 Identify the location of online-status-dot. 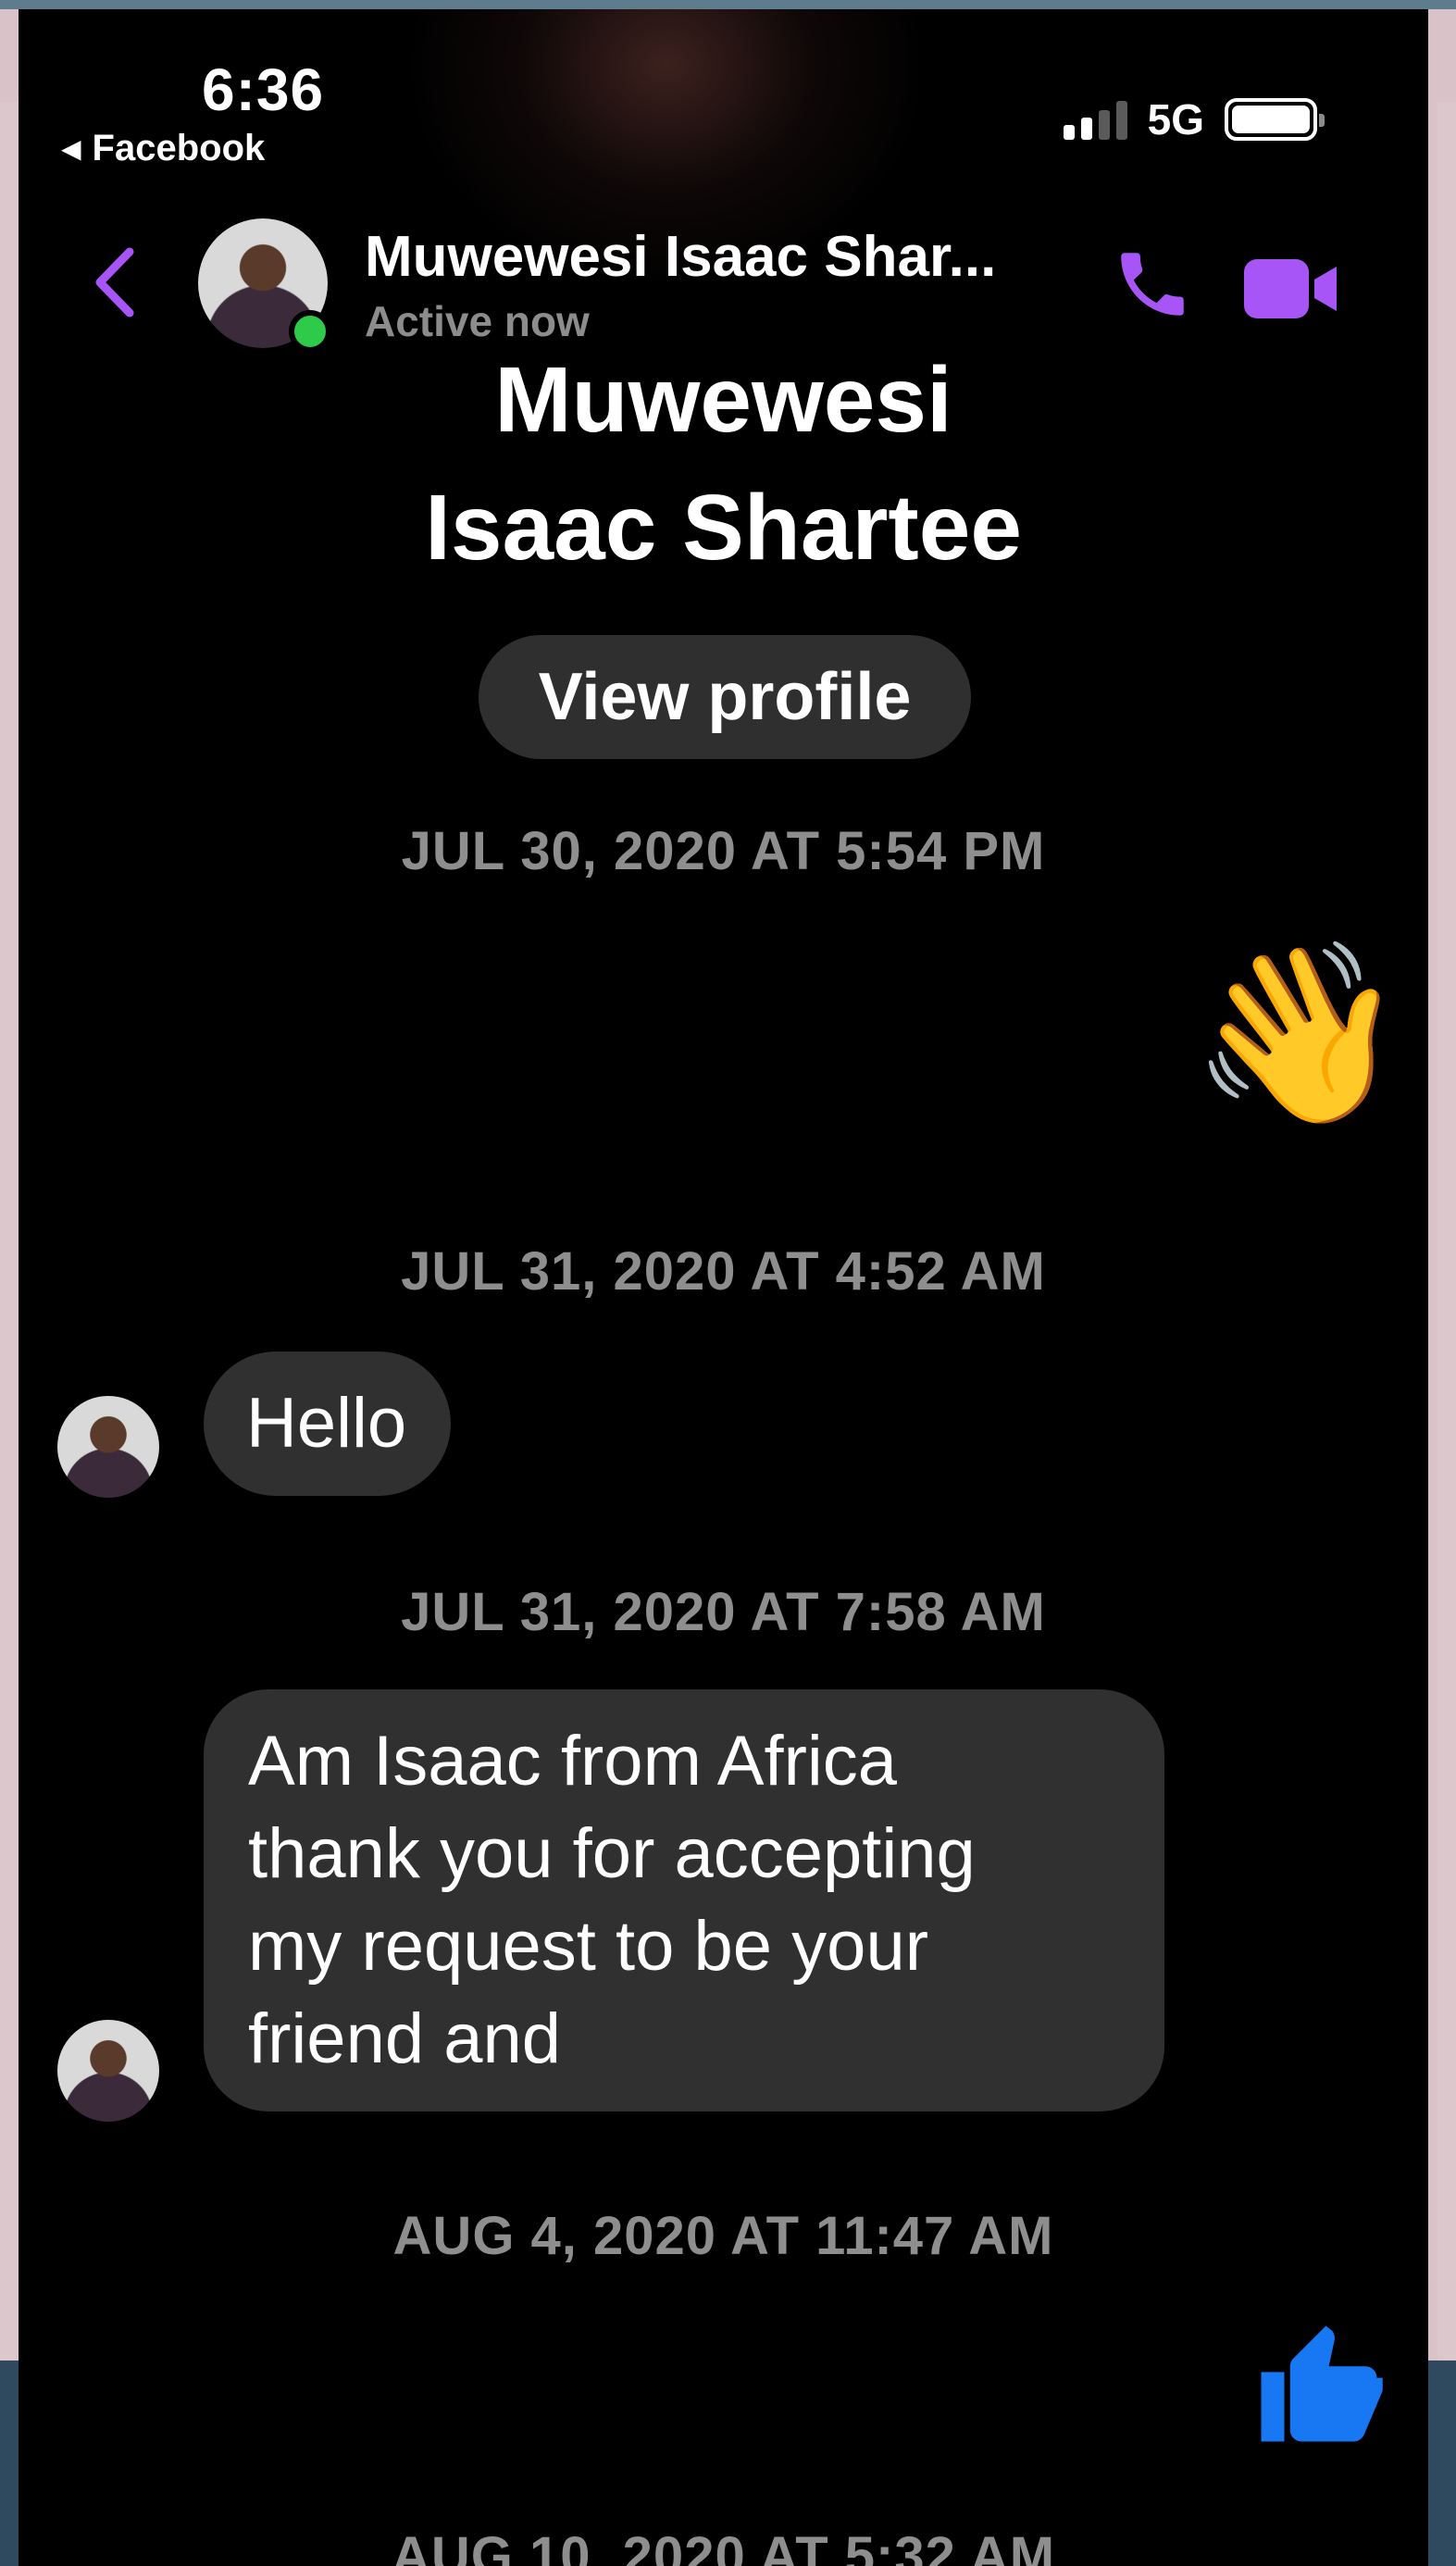
(310, 331).